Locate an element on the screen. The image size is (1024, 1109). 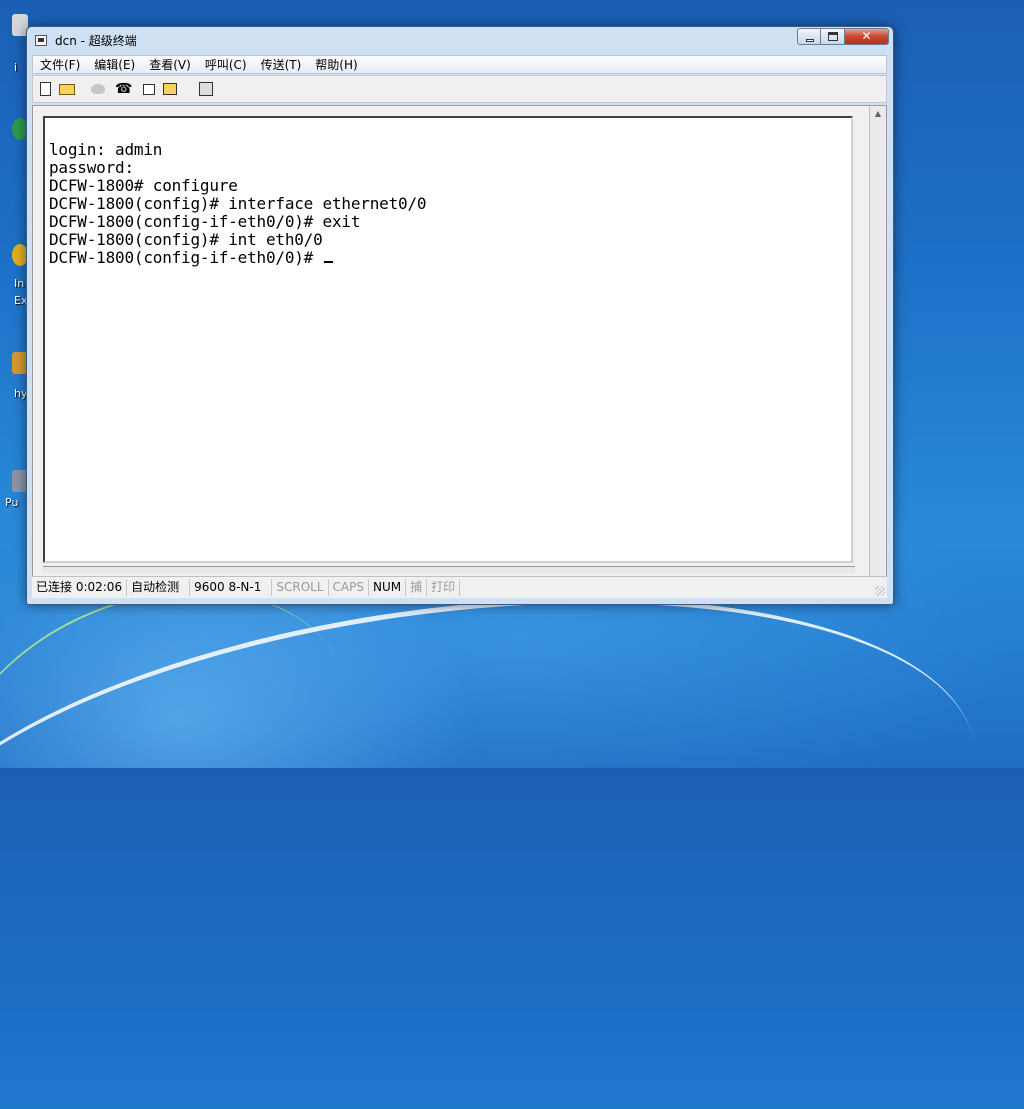
terminal-line: DCFW-1800(config-if-eth0/0)# is located at coordinates (186, 257).